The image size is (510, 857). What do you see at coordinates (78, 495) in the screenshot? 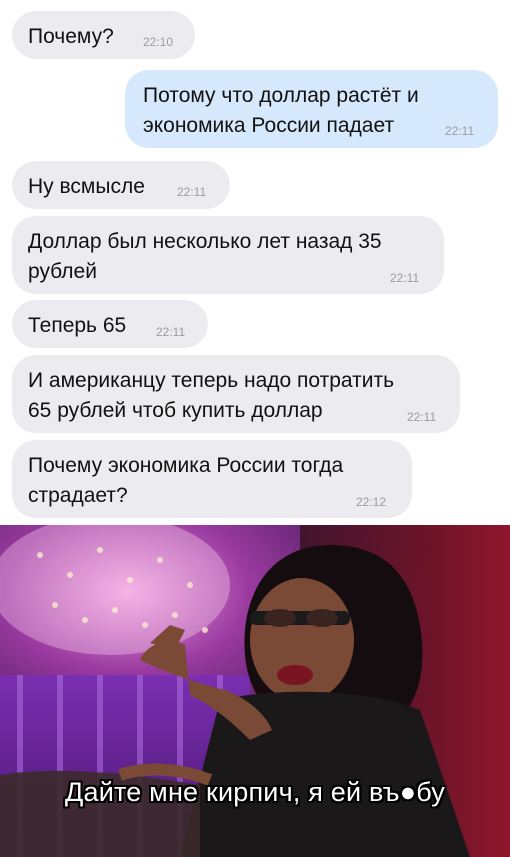
I see `message-text-line: страдает?` at bounding box center [78, 495].